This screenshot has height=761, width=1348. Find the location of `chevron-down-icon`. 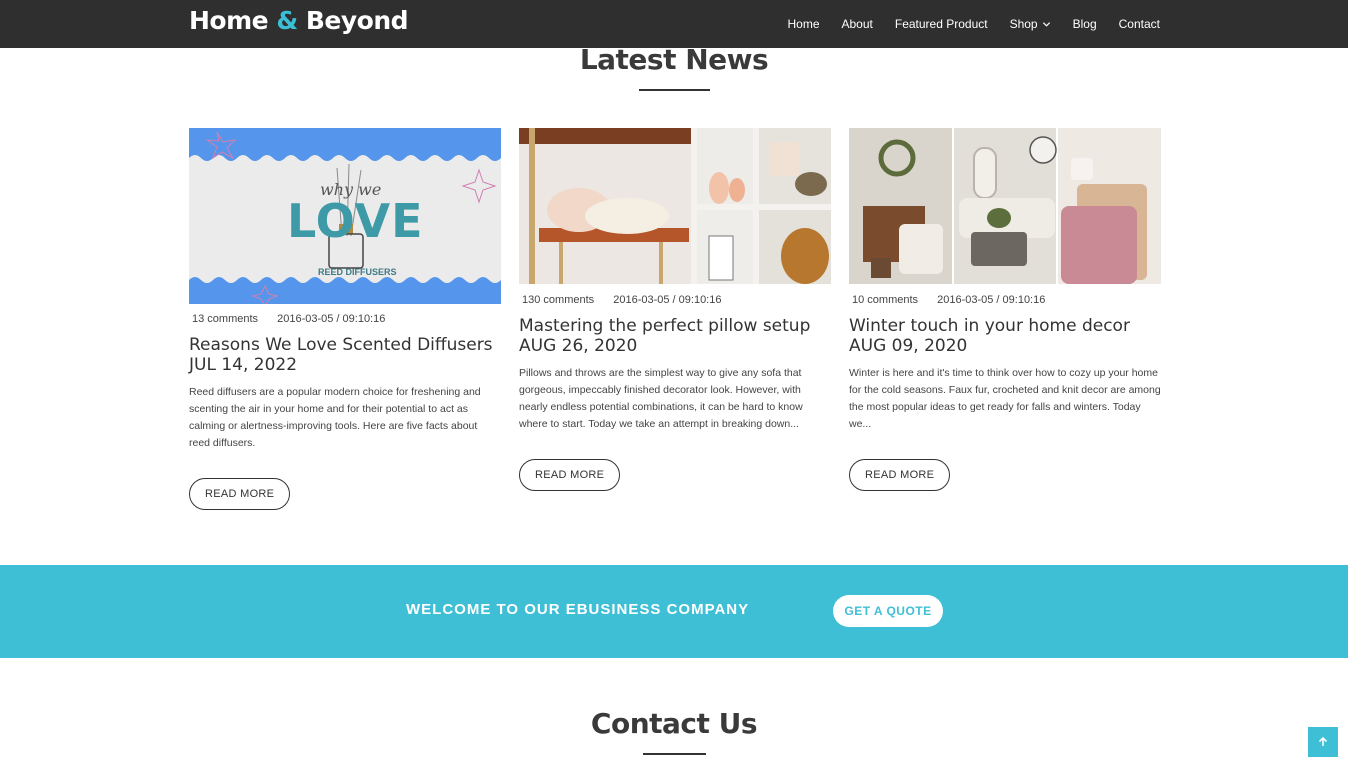

chevron-down-icon is located at coordinates (1046, 24).